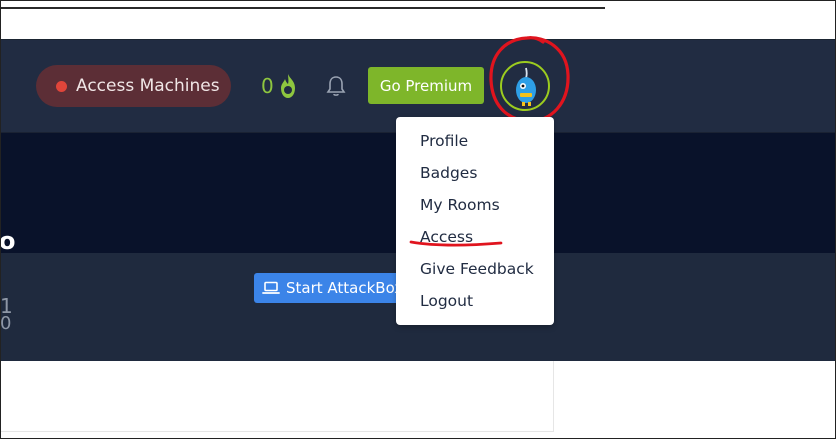 Image resolution: width=836 pixels, height=439 pixels. What do you see at coordinates (277, 396) in the screenshot?
I see `content-card` at bounding box center [277, 396].